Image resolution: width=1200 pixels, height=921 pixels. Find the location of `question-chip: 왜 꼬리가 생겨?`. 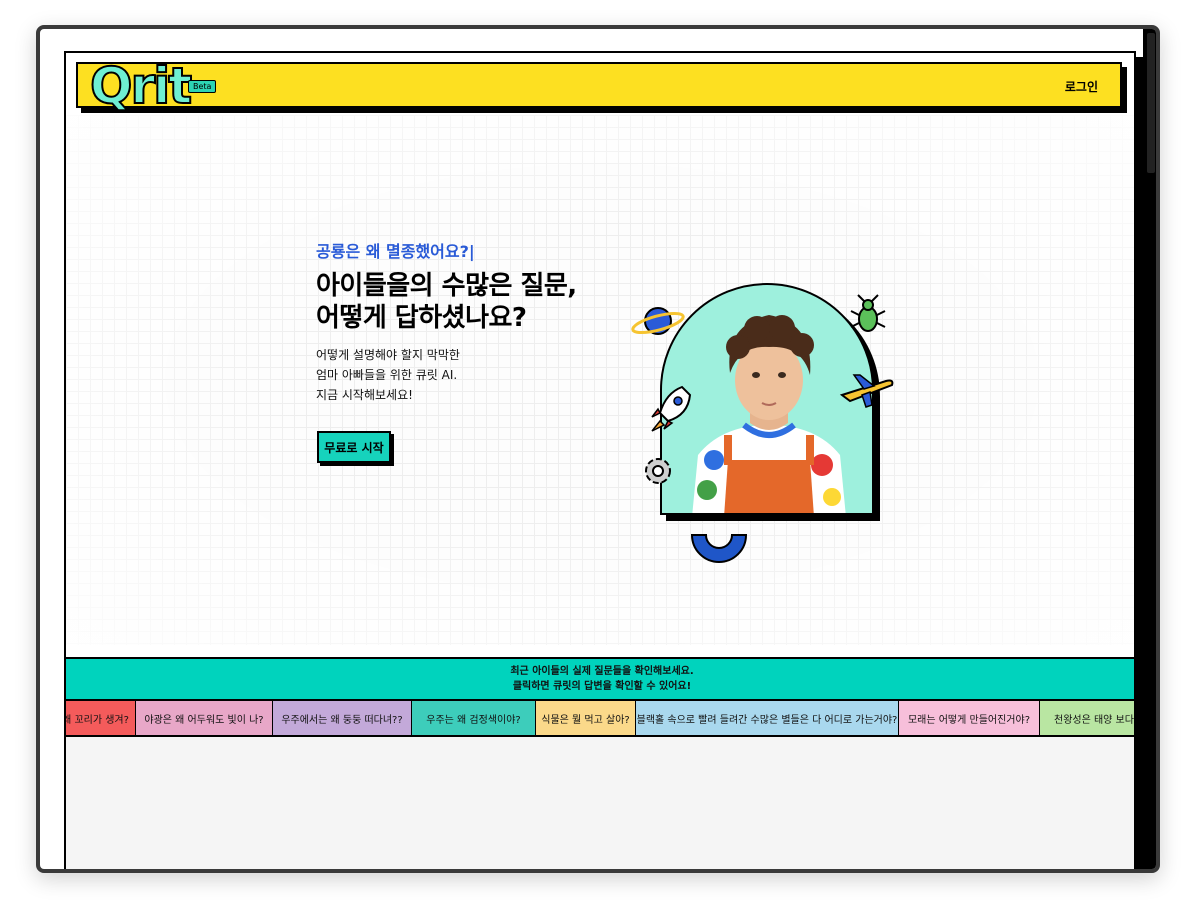

question-chip: 왜 꼬리가 생겨? is located at coordinates (101, 718).